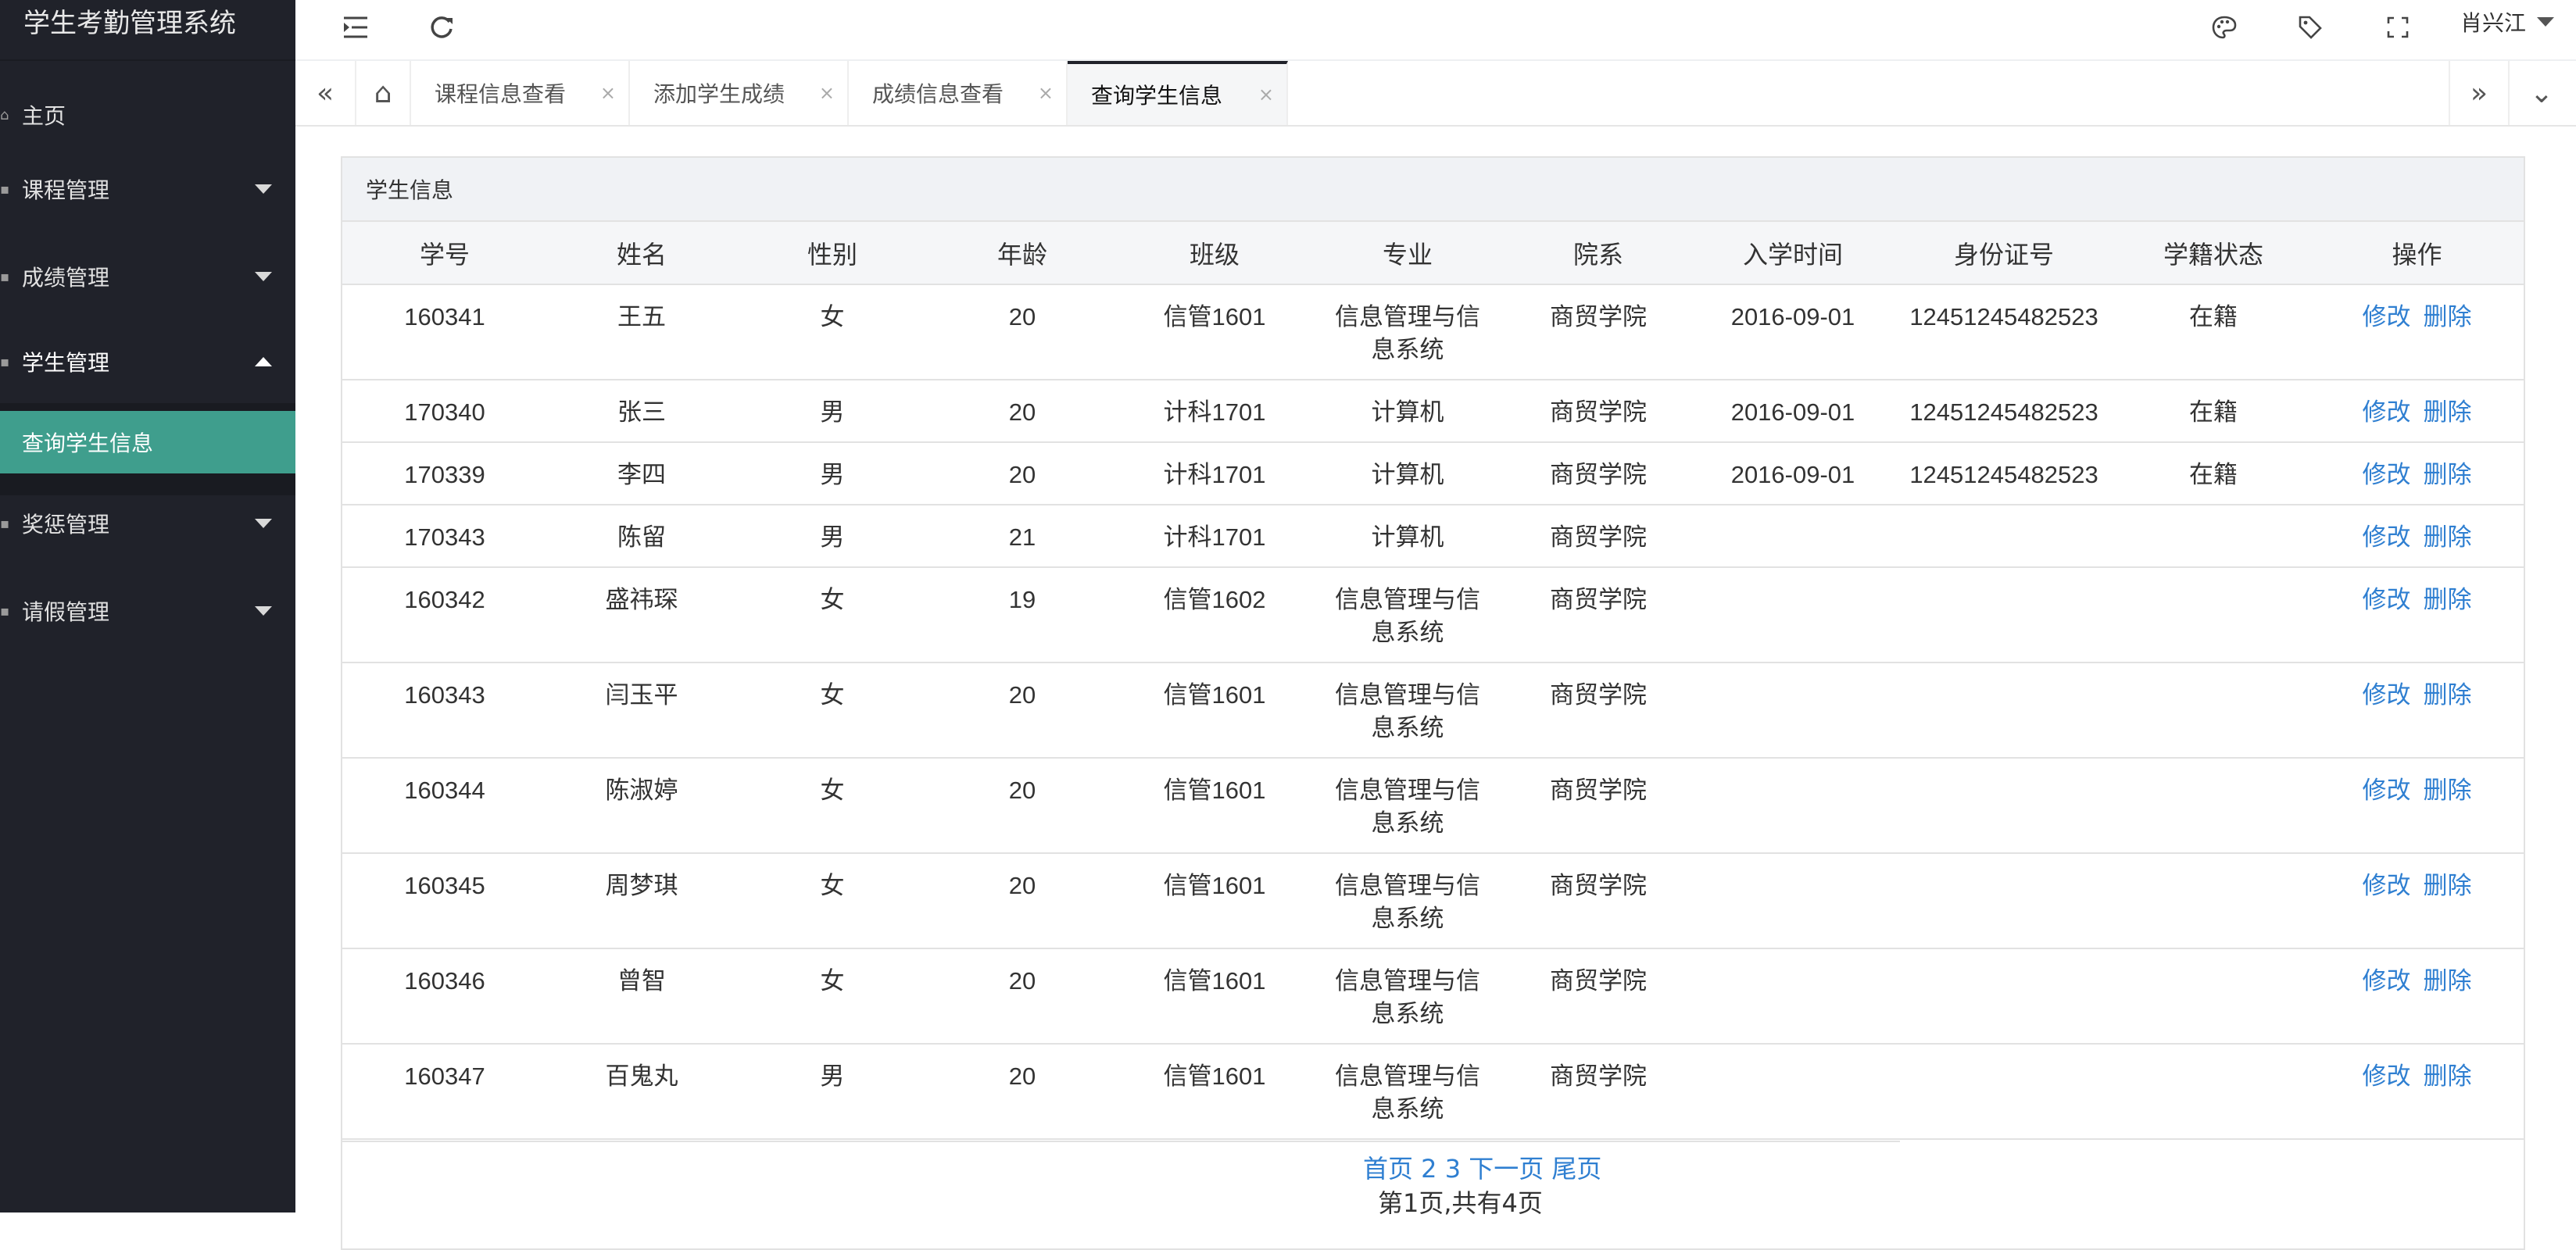  Describe the element at coordinates (66, 612) in the screenshot. I see `sidebar-item-label: 请假管理` at that location.